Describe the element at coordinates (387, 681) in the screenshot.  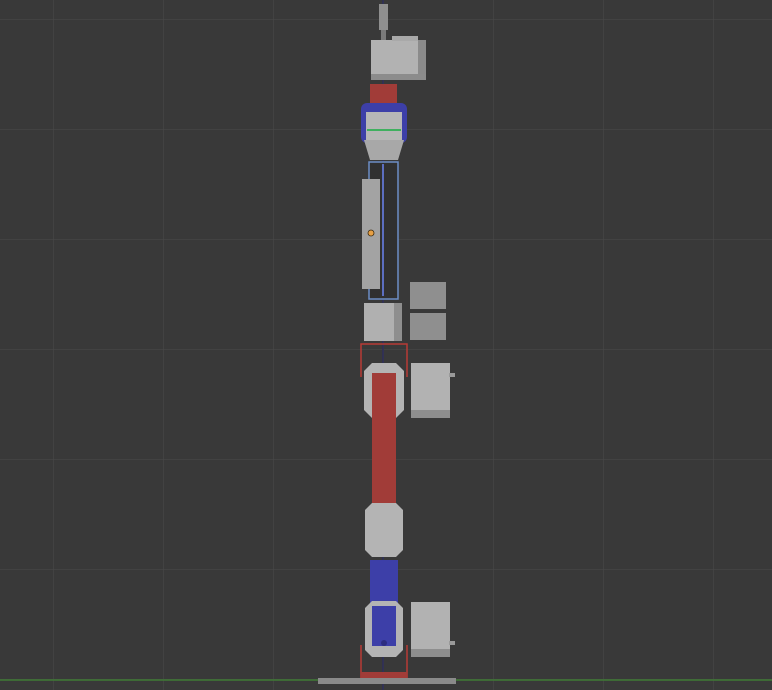
I see `base-plate` at that location.